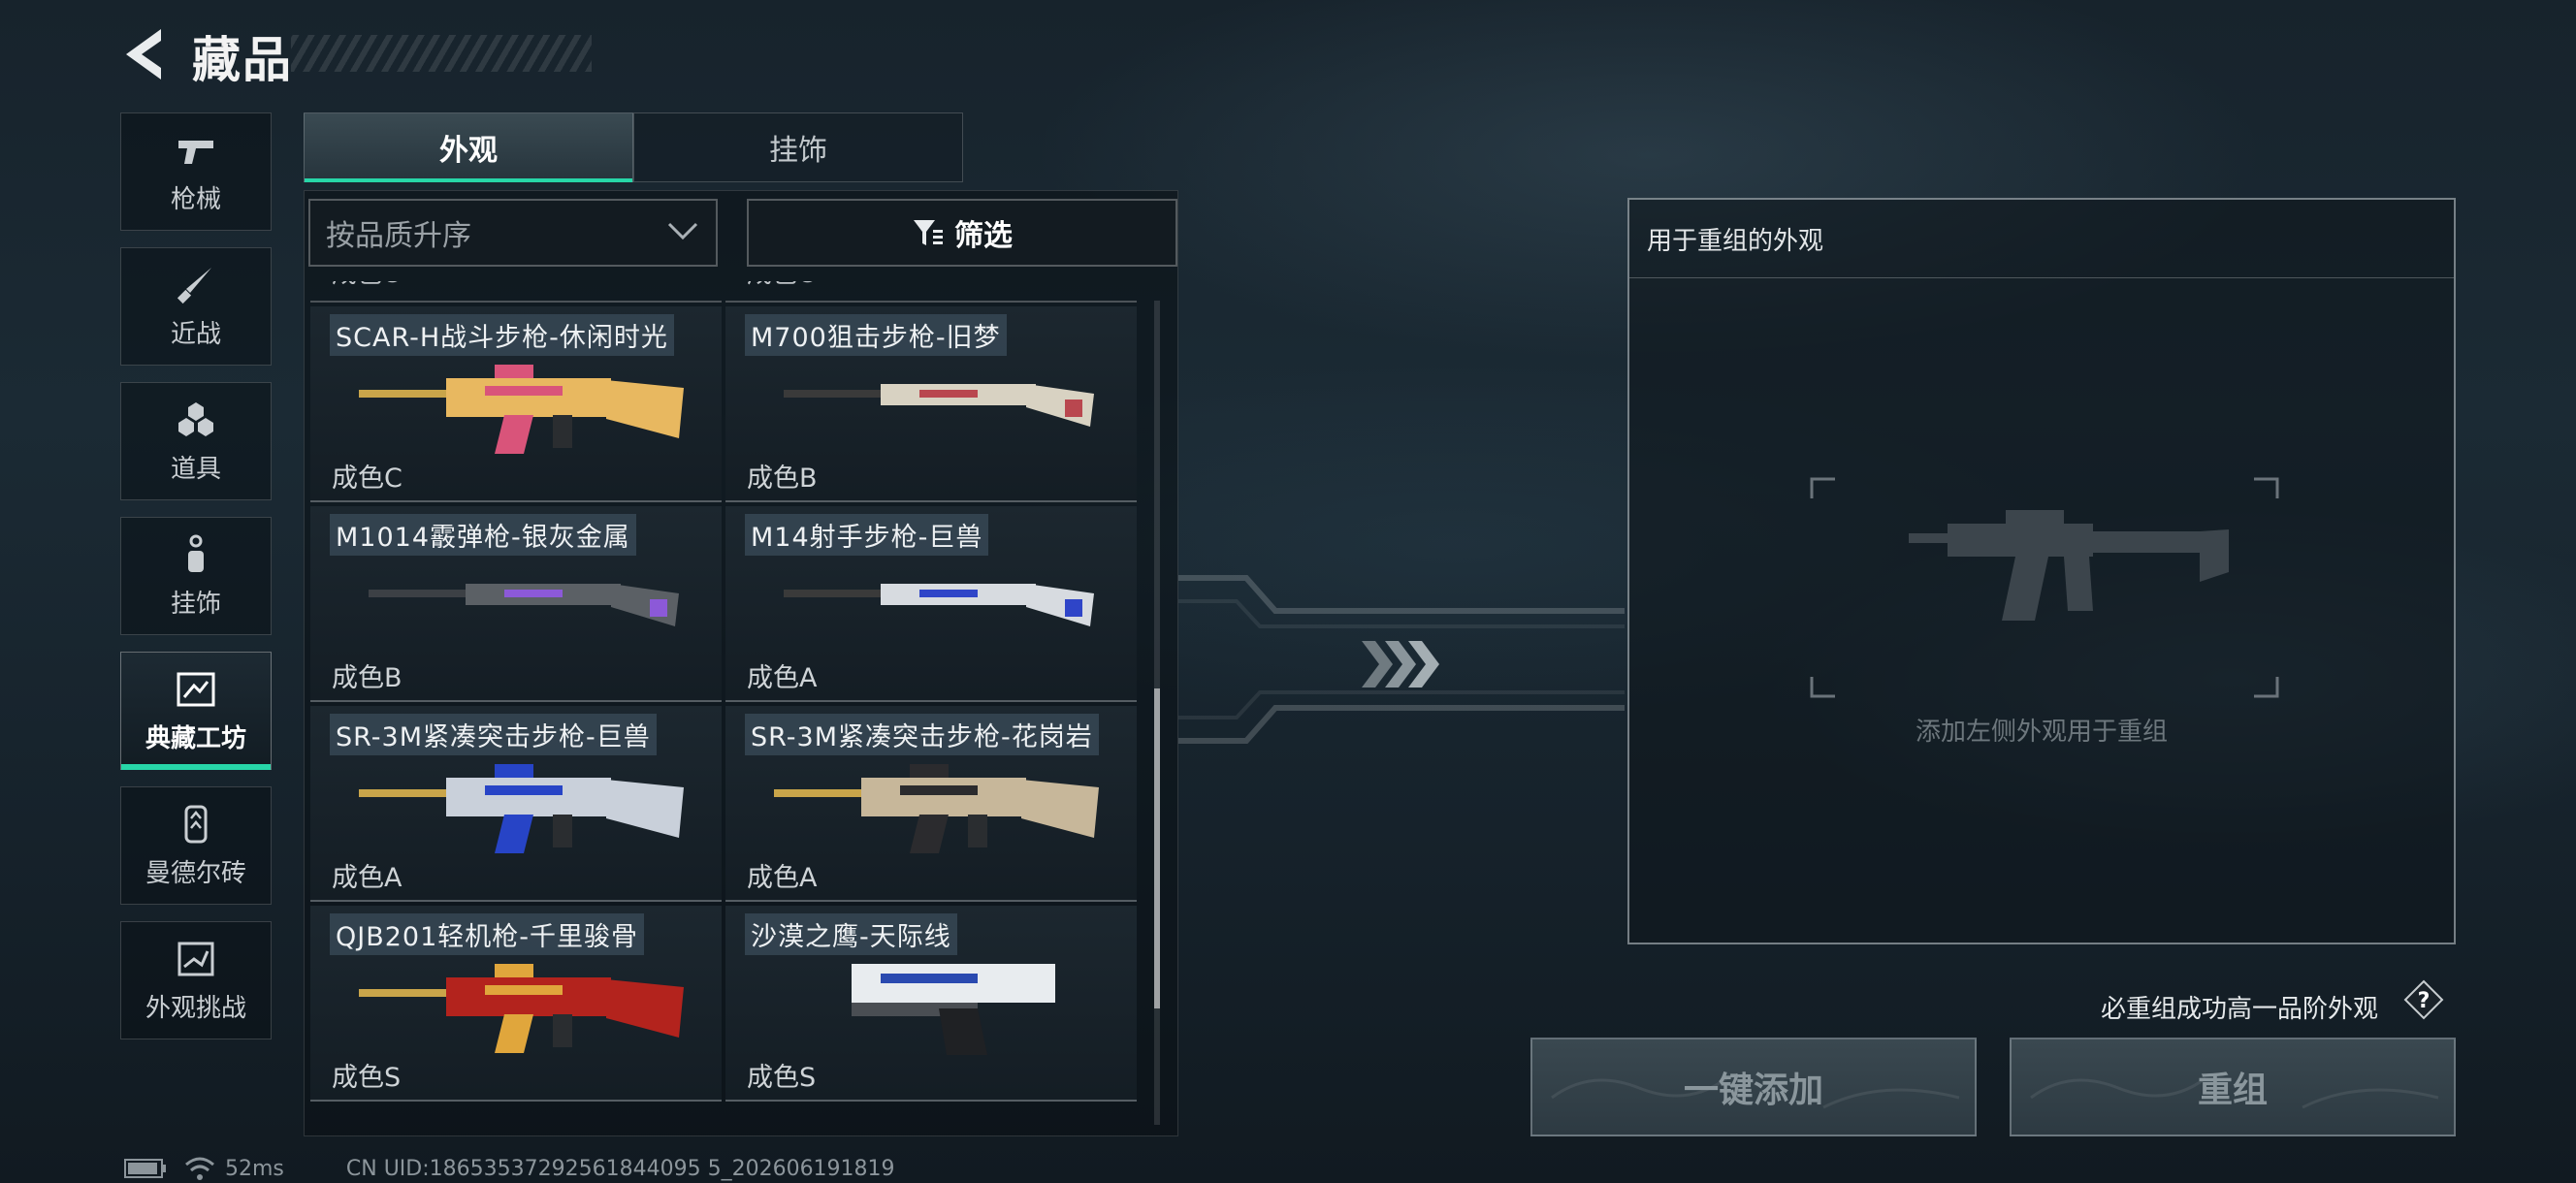  I want to click on filter-icon, so click(928, 232).